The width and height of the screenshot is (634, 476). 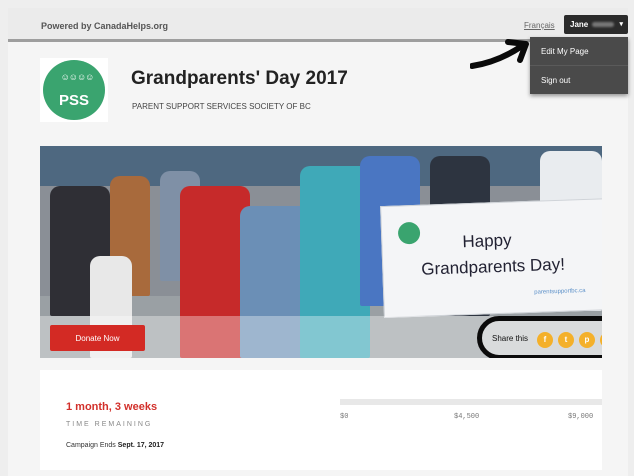 What do you see at coordinates (415, 252) in the screenshot?
I see `banner-logo-caption` at bounding box center [415, 252].